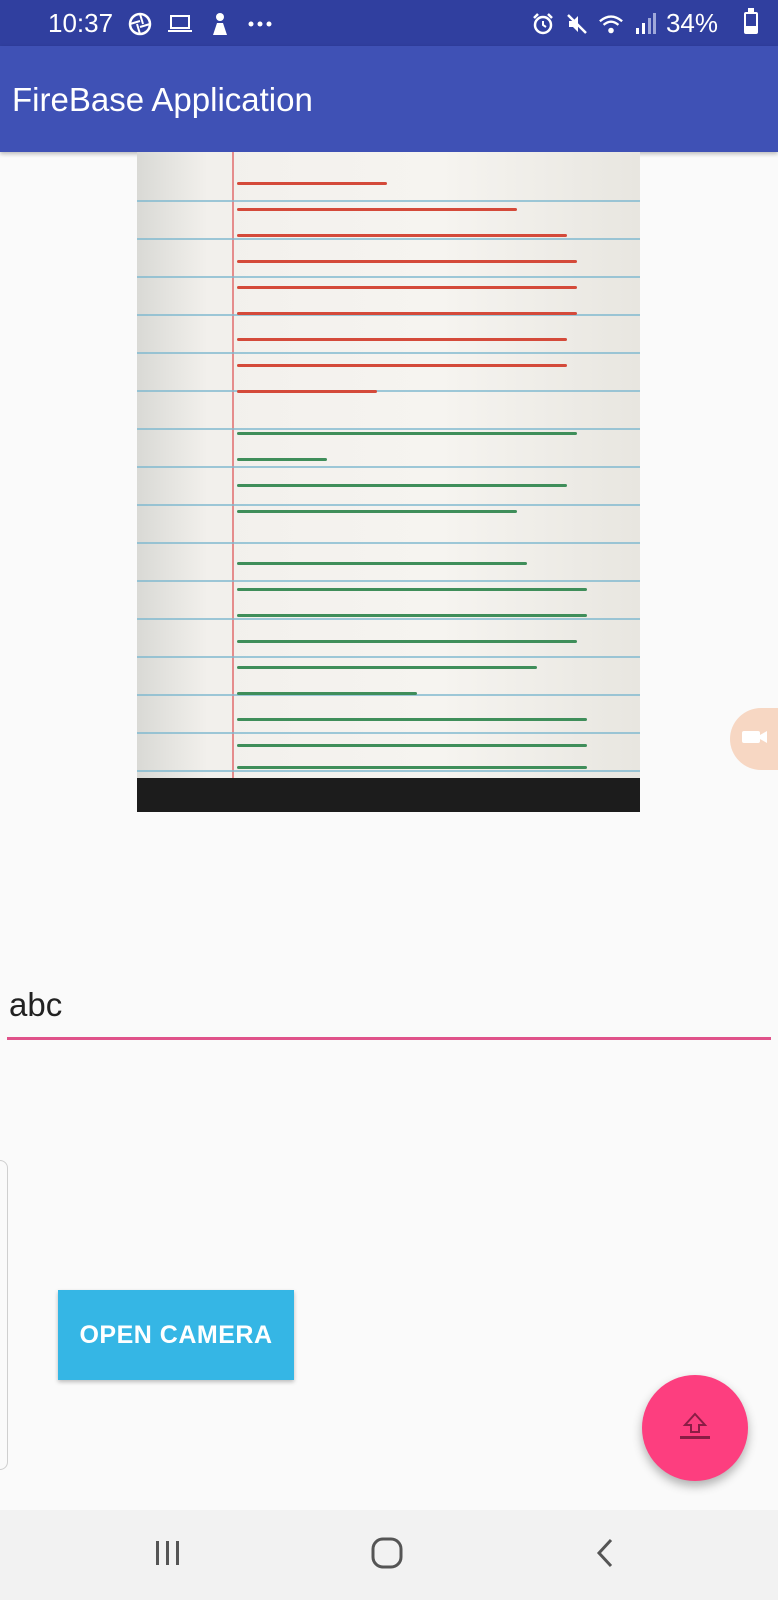 This screenshot has width=778, height=1600. Describe the element at coordinates (260, 24) in the screenshot. I see `more-icon` at that location.